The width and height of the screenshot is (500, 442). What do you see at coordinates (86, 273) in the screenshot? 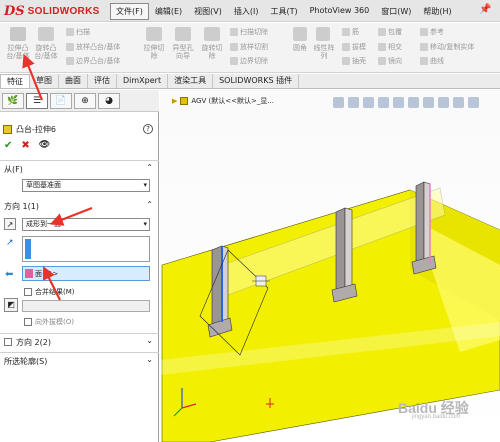
I see `face-selection-field: 面<1>` at bounding box center [86, 273].